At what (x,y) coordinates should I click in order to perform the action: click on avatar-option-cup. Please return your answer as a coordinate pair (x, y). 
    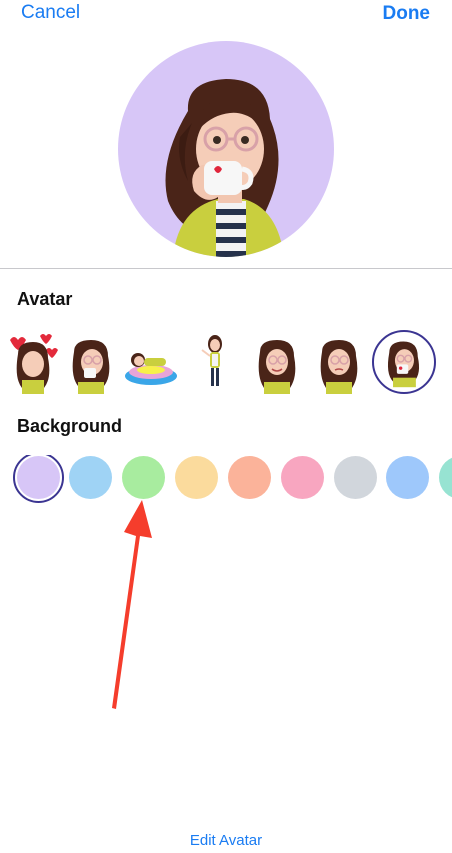
    Looking at the image, I should click on (91, 362).